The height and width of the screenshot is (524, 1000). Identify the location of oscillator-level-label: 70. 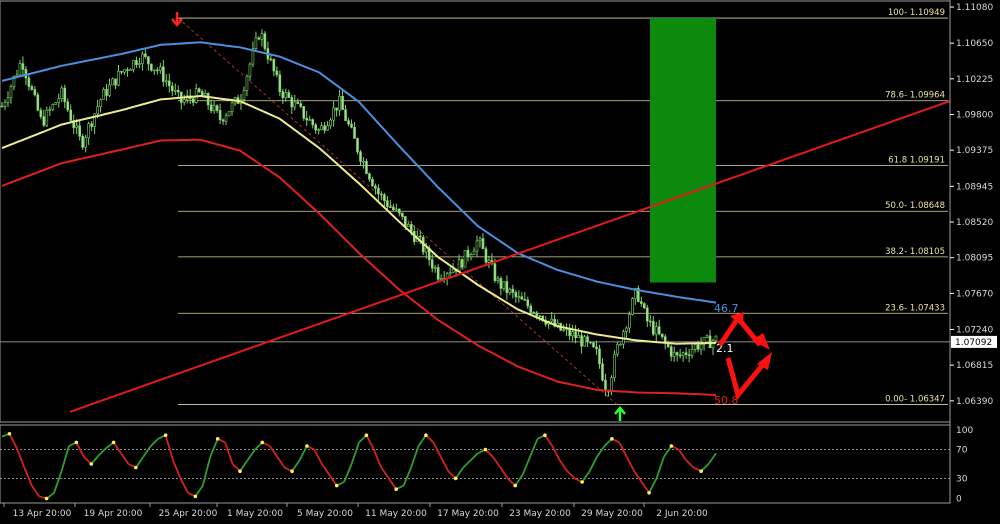
(962, 451).